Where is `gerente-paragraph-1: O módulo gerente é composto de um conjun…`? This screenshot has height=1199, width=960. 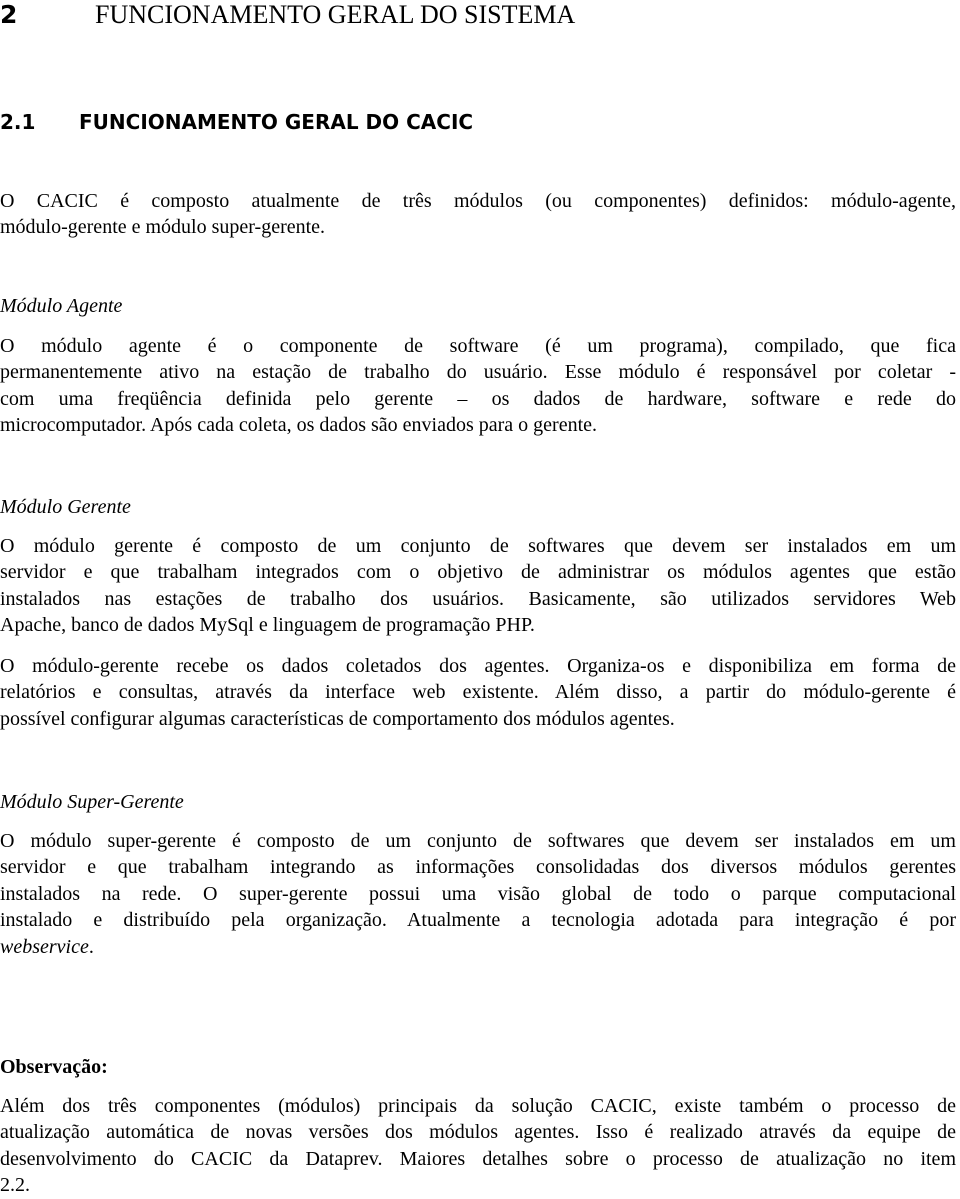 gerente-paragraph-1: O módulo gerente é composto de um conjun… is located at coordinates (478, 586).